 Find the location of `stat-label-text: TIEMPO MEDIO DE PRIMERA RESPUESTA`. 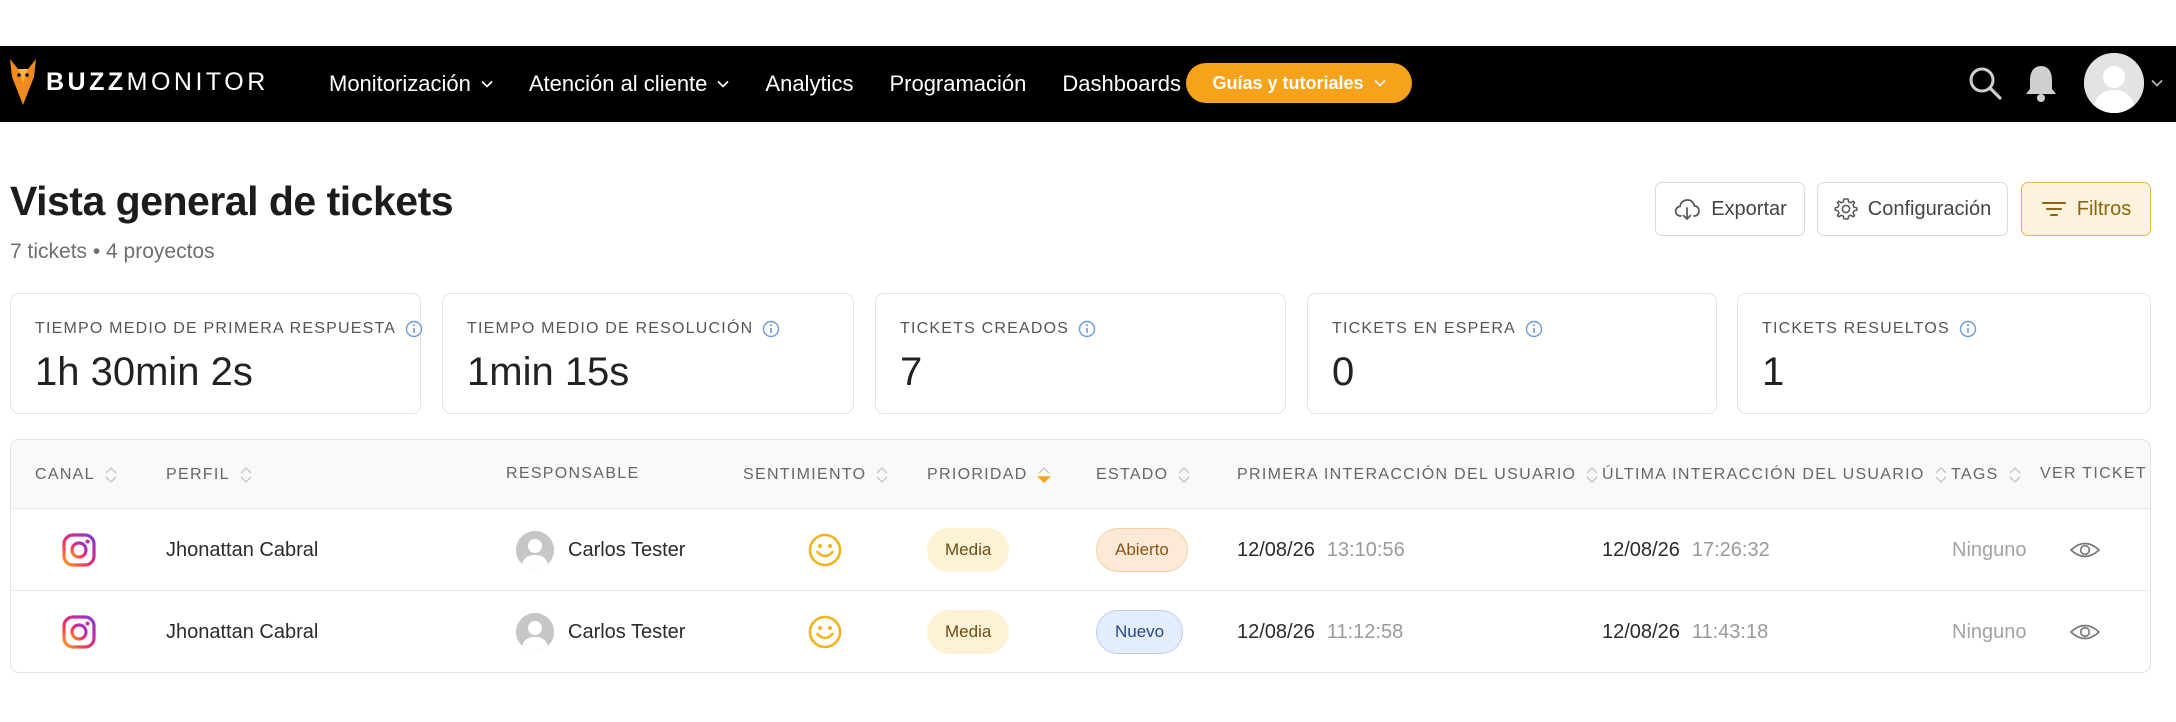

stat-label-text: TIEMPO MEDIO DE PRIMERA RESPUESTA is located at coordinates (216, 328).